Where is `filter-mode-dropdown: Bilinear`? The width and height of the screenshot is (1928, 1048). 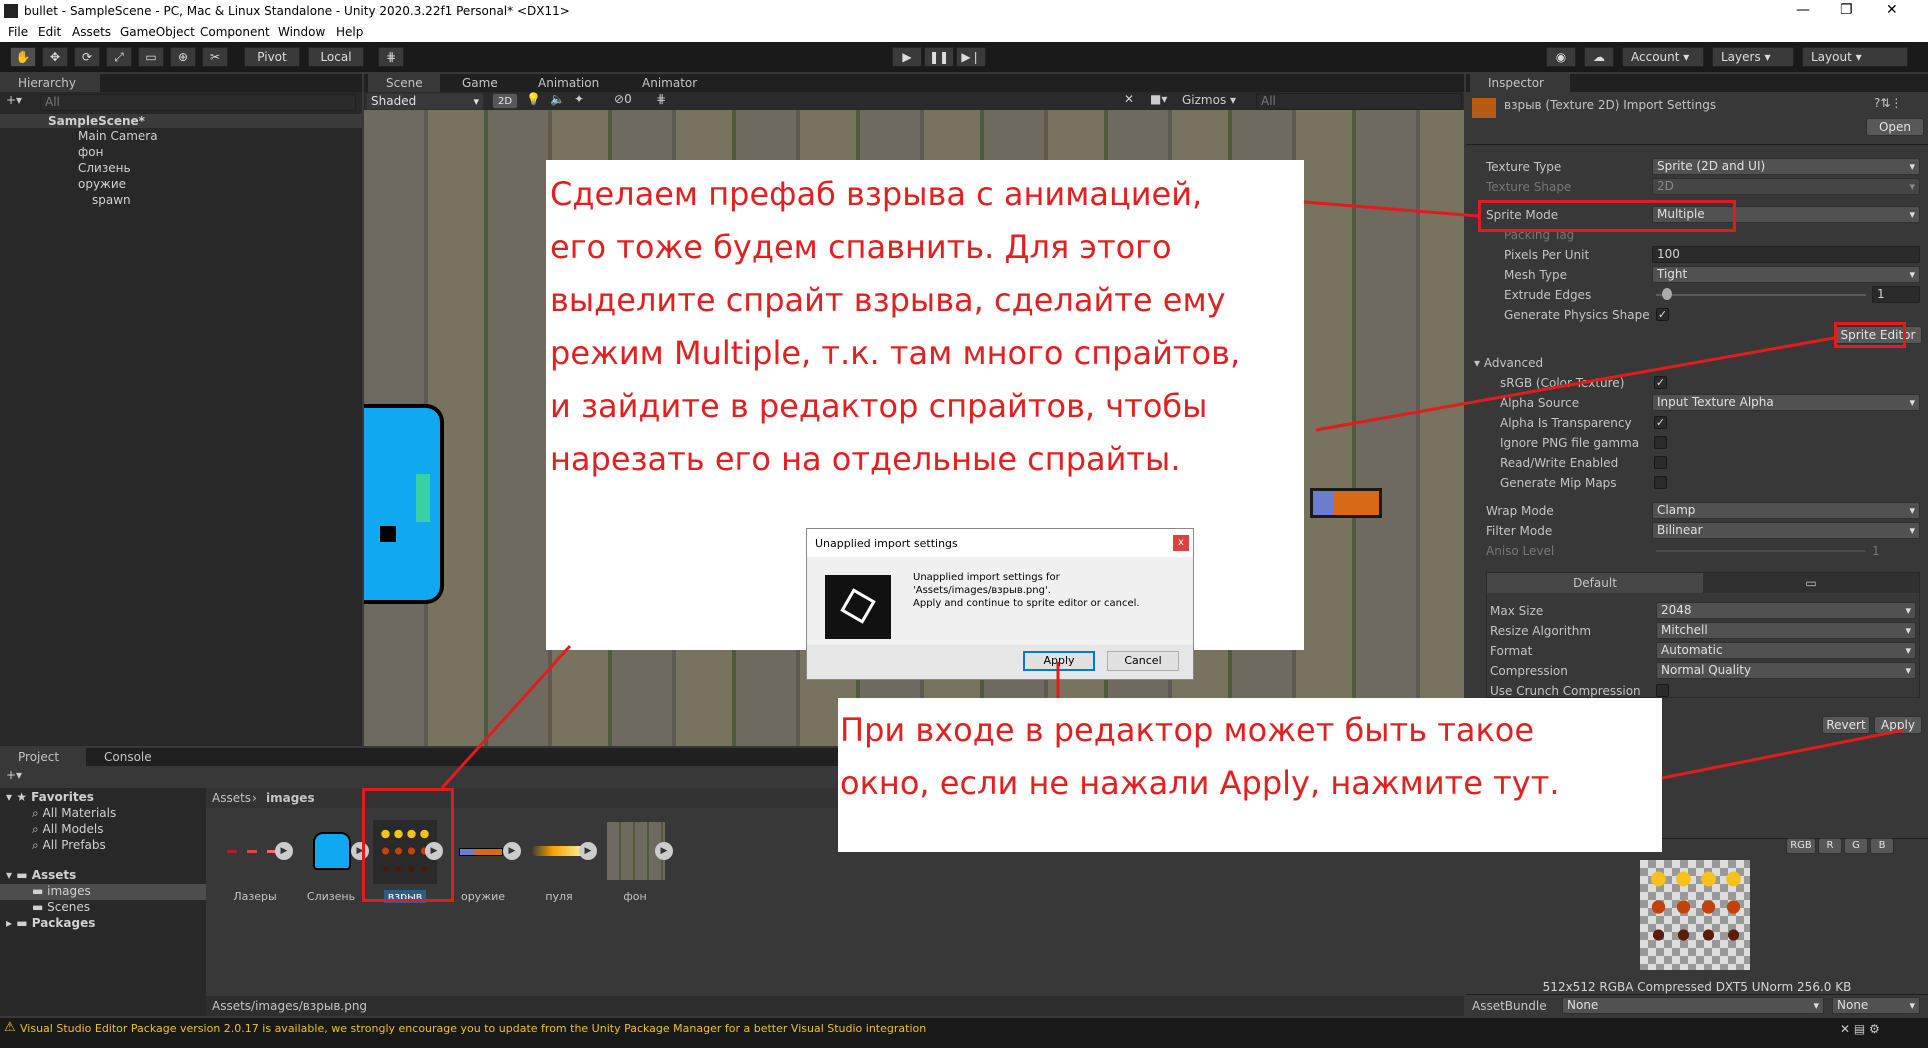
filter-mode-dropdown: Bilinear is located at coordinates (1786, 530).